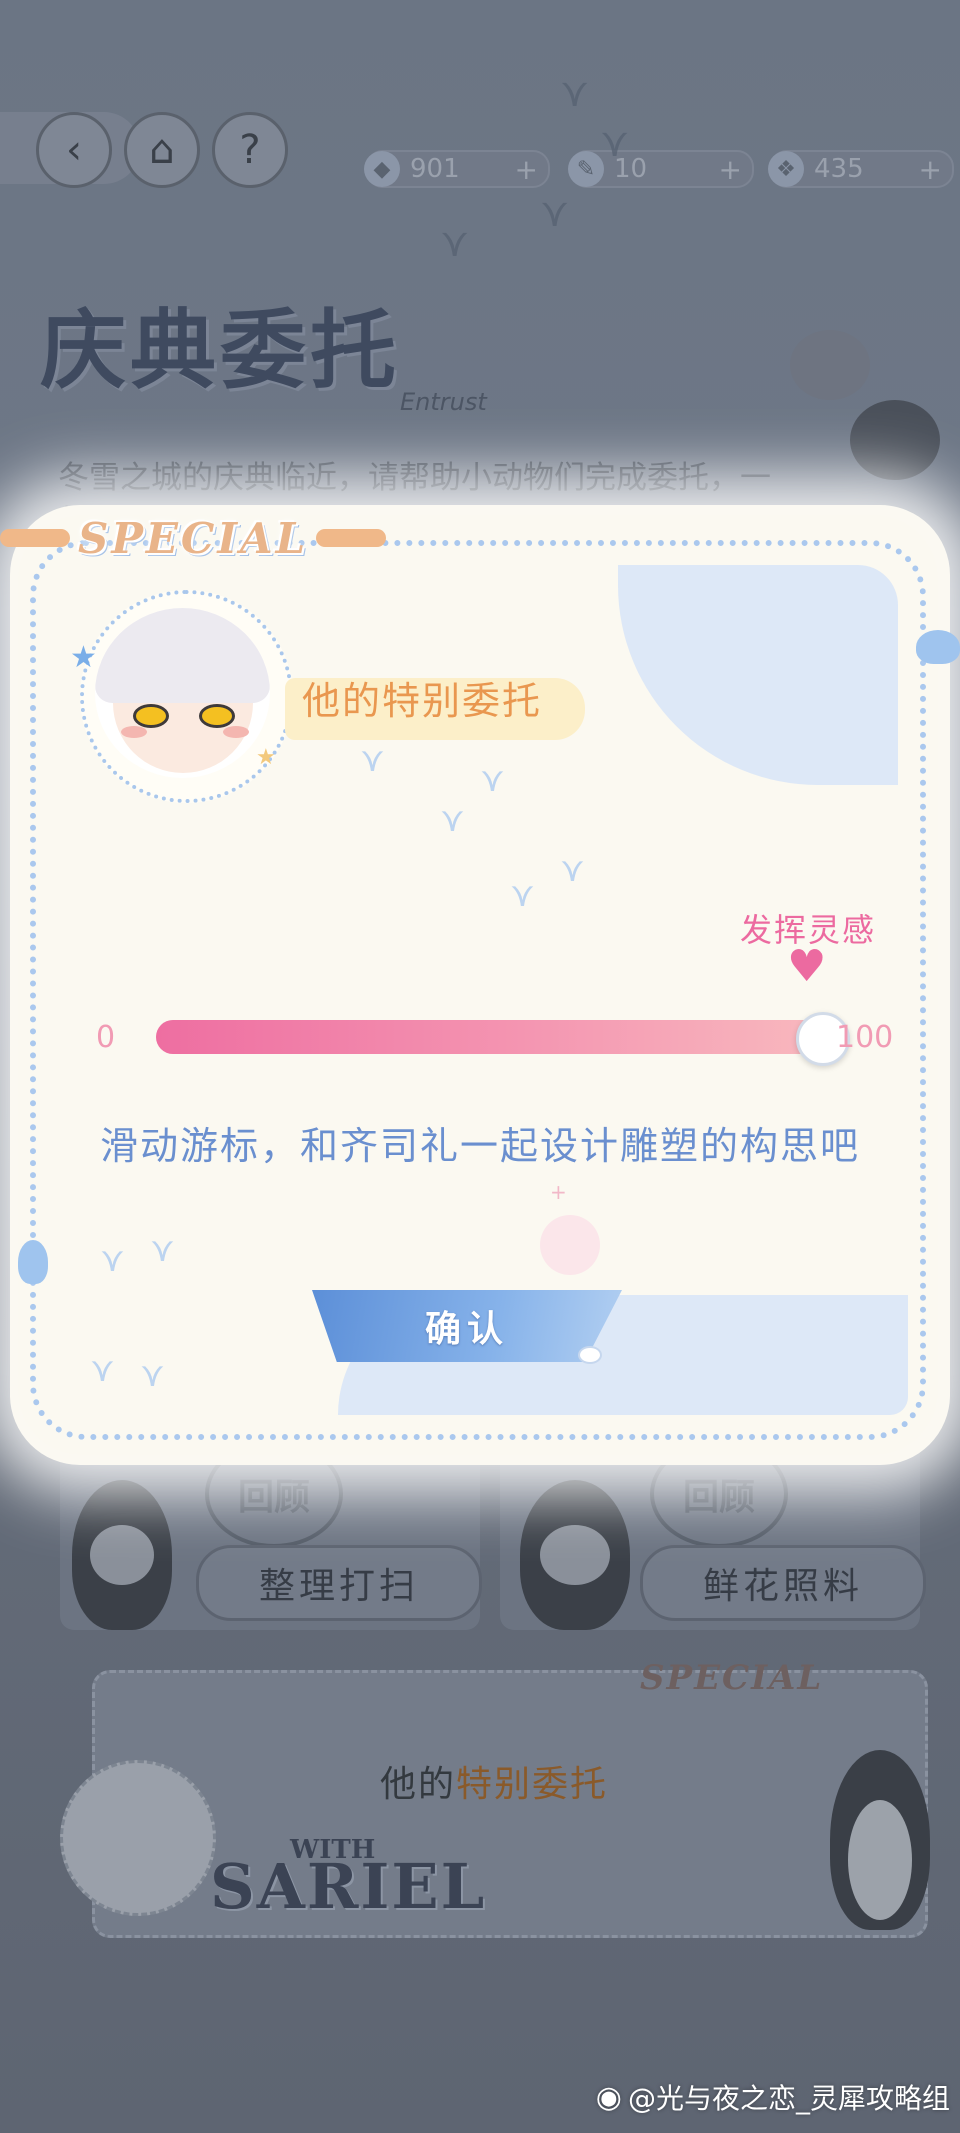 The image size is (960, 2133). Describe the element at coordinates (443, 402) in the screenshot. I see `event-subtitle: Entrust` at that location.